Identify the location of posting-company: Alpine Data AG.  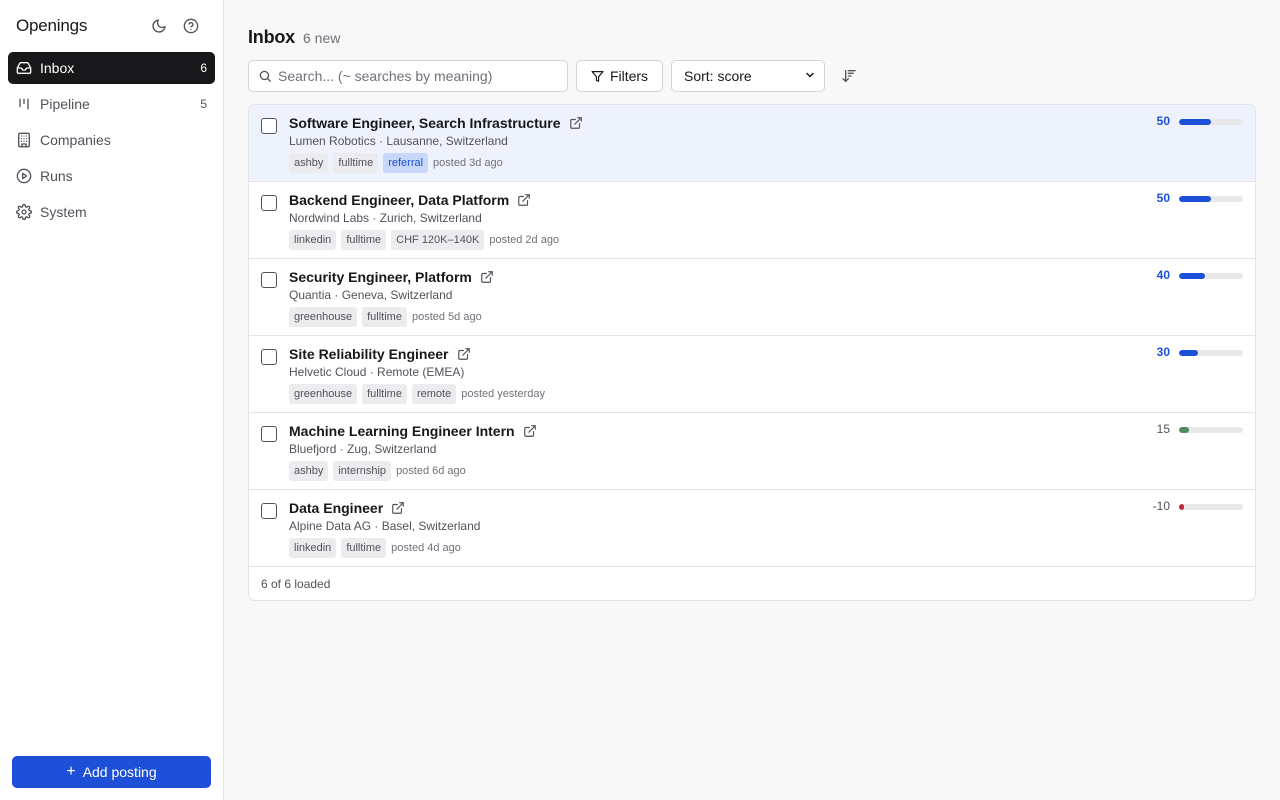
(330, 526).